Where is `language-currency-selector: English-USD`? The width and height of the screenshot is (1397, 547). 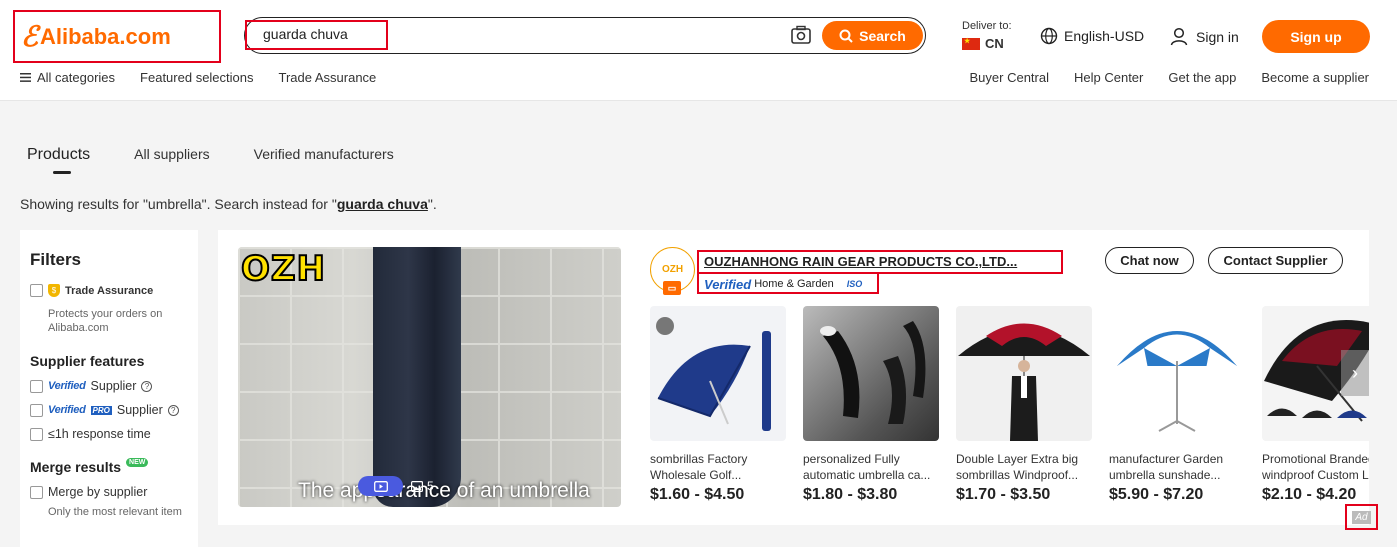 language-currency-selector: English-USD is located at coordinates (1092, 36).